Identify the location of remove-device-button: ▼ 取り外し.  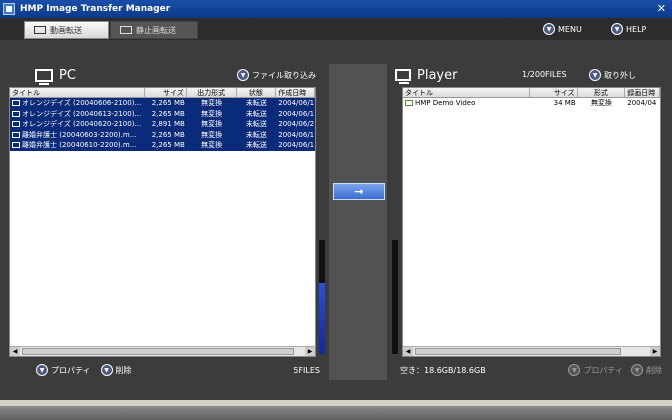
(612, 75).